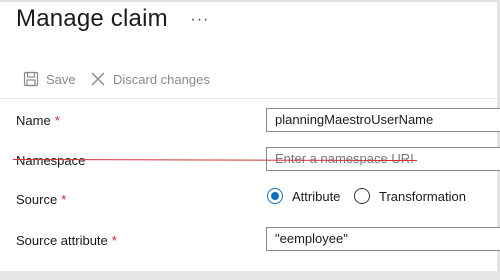  What do you see at coordinates (275, 196) in the screenshot?
I see `radio-selected-icon` at bounding box center [275, 196].